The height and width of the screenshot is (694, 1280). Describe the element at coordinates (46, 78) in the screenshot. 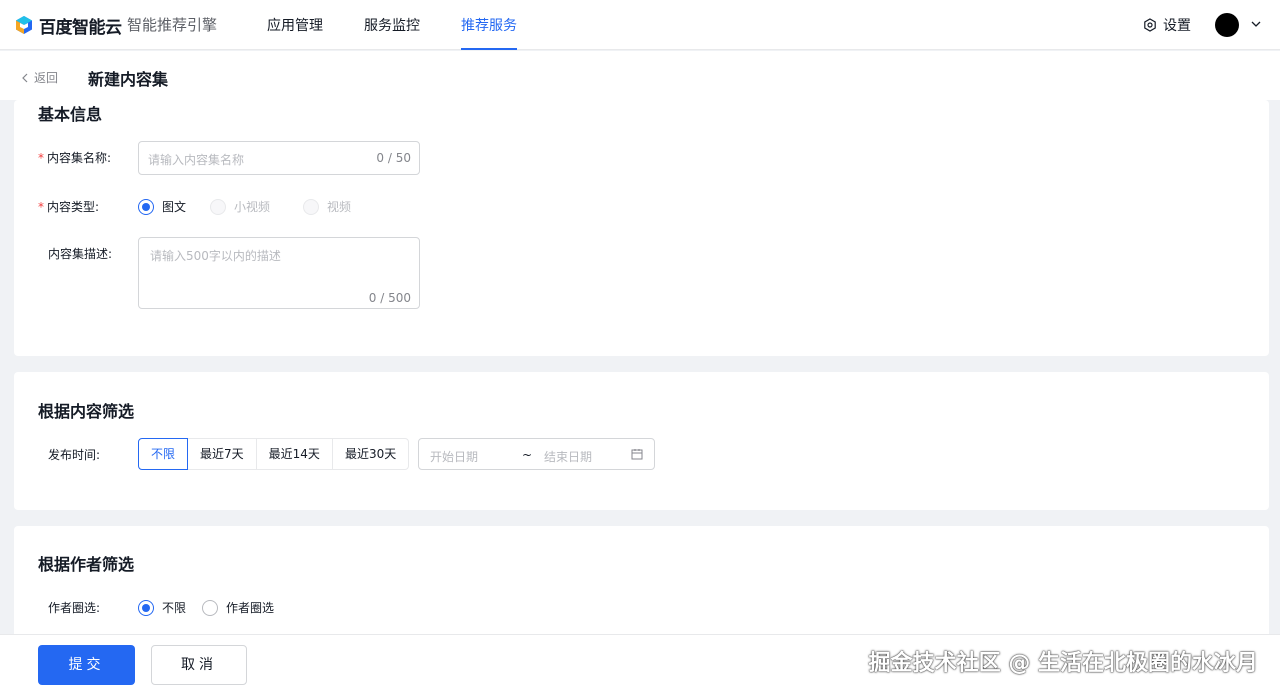

I see `back-label: 返回` at that location.